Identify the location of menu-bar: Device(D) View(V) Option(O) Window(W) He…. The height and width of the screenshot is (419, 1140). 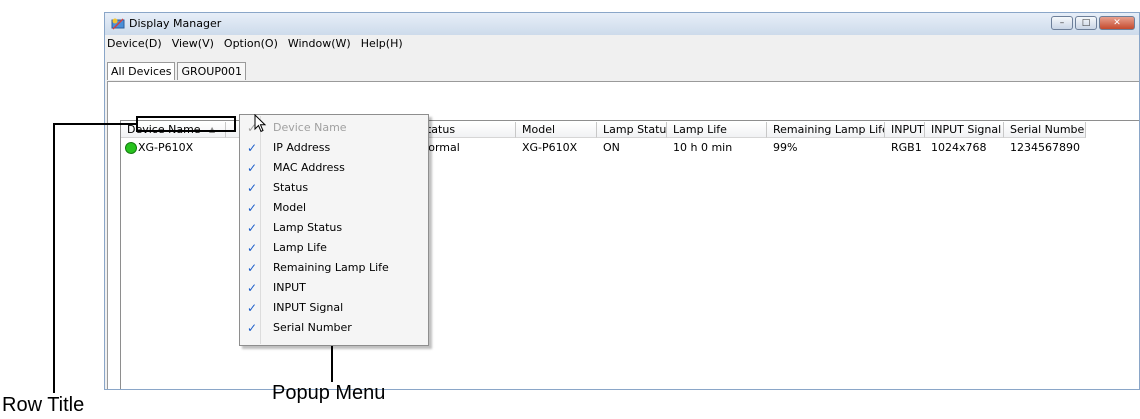
(622, 44).